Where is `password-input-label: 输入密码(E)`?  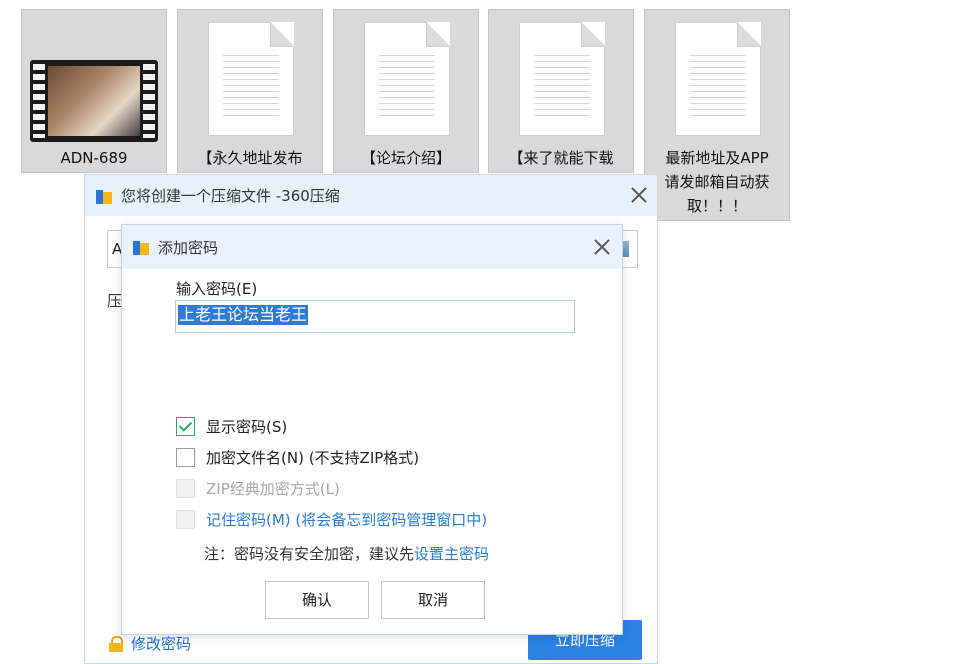 password-input-label: 输入密码(E) is located at coordinates (217, 289).